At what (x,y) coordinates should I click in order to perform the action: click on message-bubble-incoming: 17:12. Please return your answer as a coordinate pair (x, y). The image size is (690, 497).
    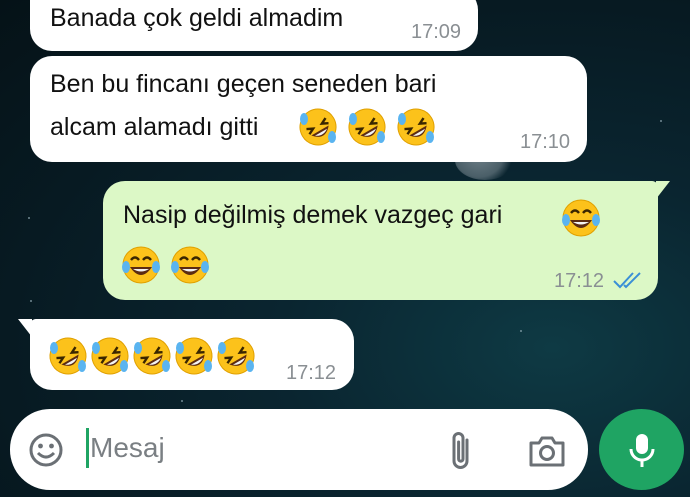
    Looking at the image, I should click on (186, 354).